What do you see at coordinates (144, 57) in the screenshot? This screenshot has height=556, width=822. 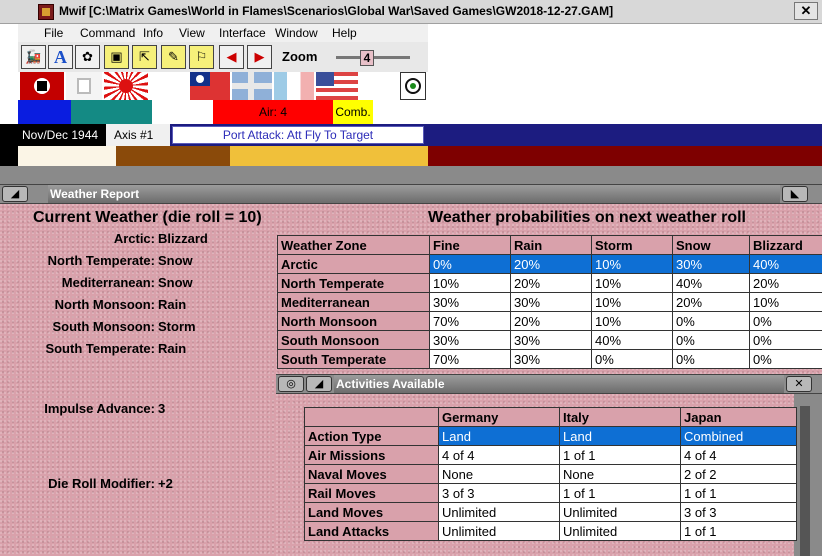 I see `cursor-icon: ⇱` at bounding box center [144, 57].